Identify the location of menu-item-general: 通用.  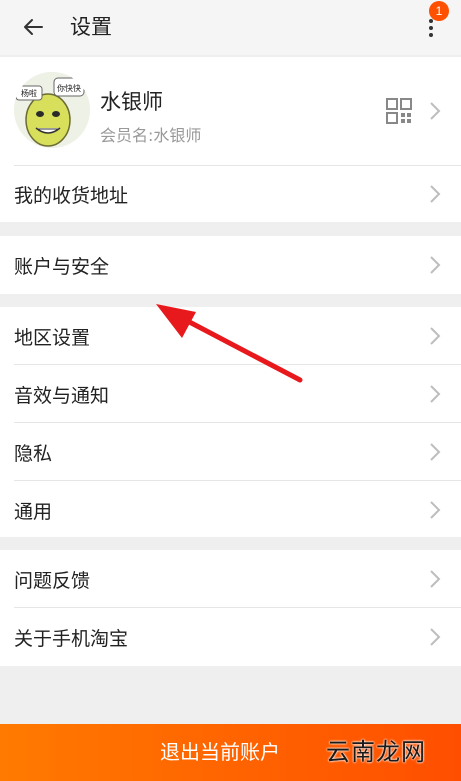
(230, 510).